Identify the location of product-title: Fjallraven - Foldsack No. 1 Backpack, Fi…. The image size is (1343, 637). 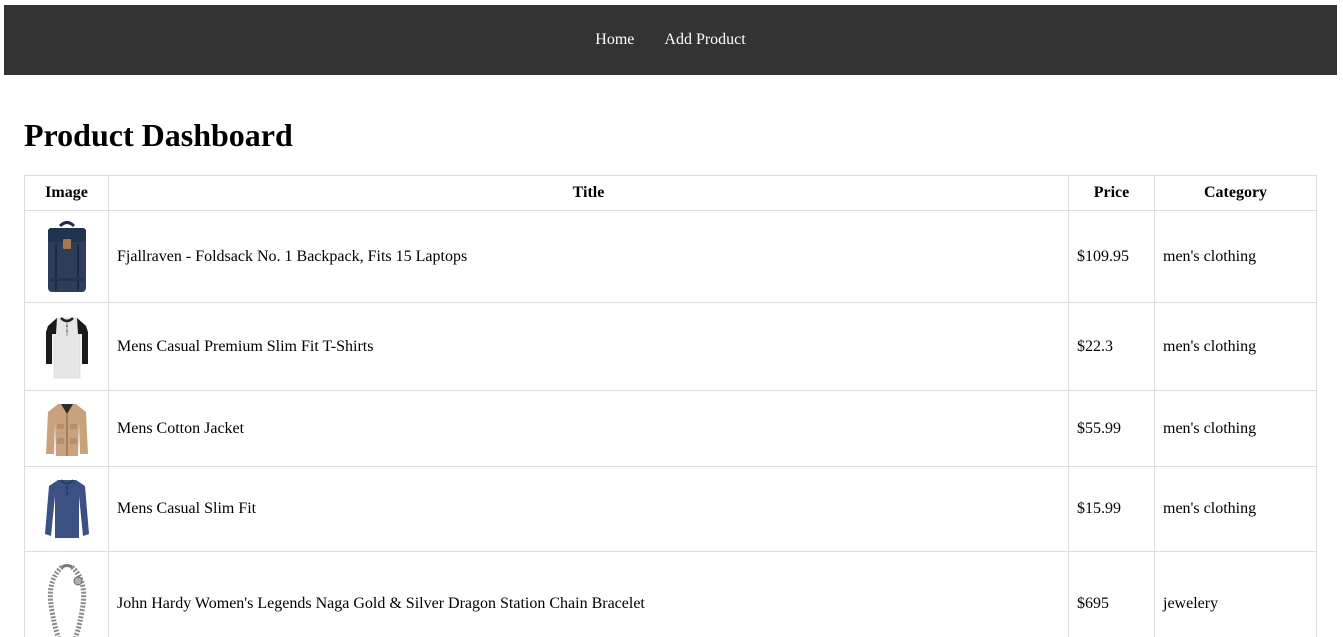
(588, 256).